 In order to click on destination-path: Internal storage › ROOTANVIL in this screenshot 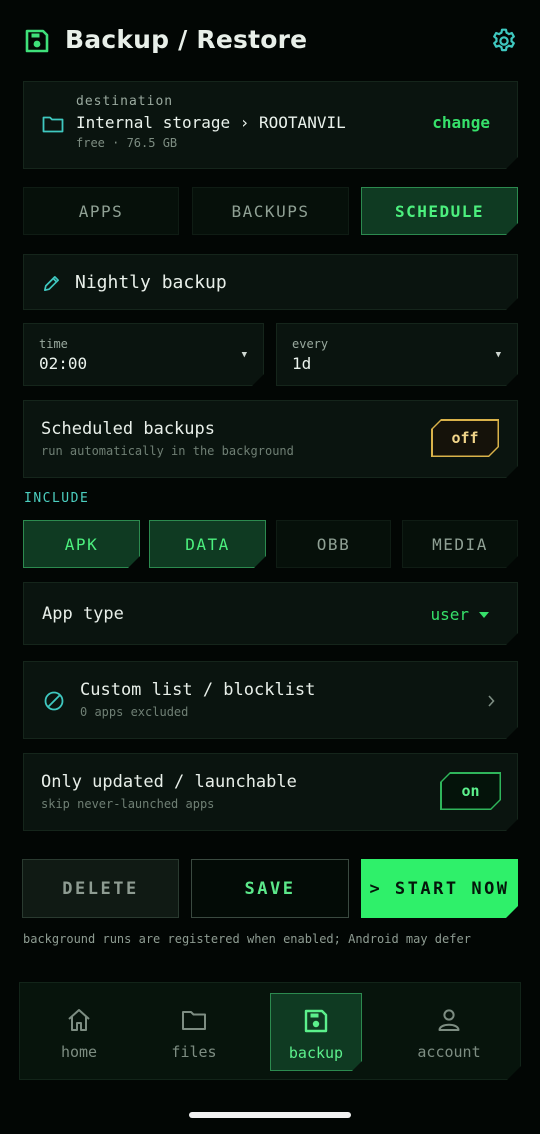, I will do `click(211, 122)`.